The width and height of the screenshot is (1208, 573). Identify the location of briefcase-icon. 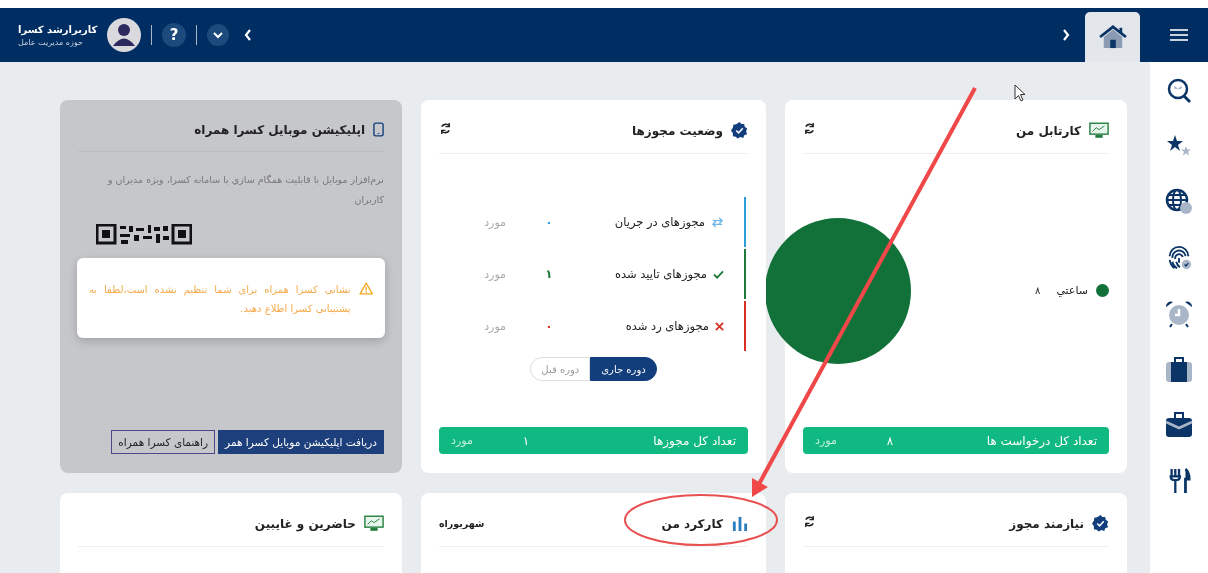
(1179, 425).